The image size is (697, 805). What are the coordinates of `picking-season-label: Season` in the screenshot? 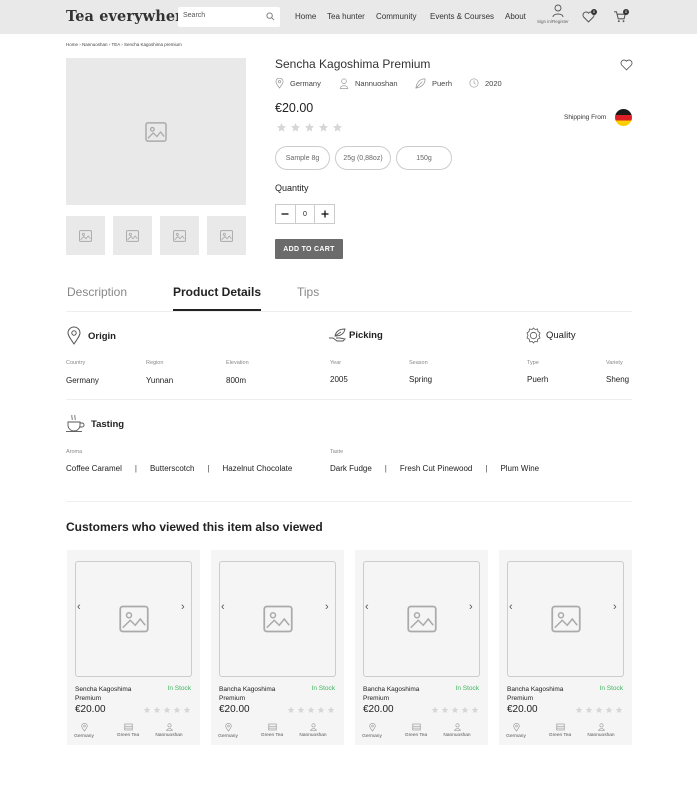 It's located at (418, 363).